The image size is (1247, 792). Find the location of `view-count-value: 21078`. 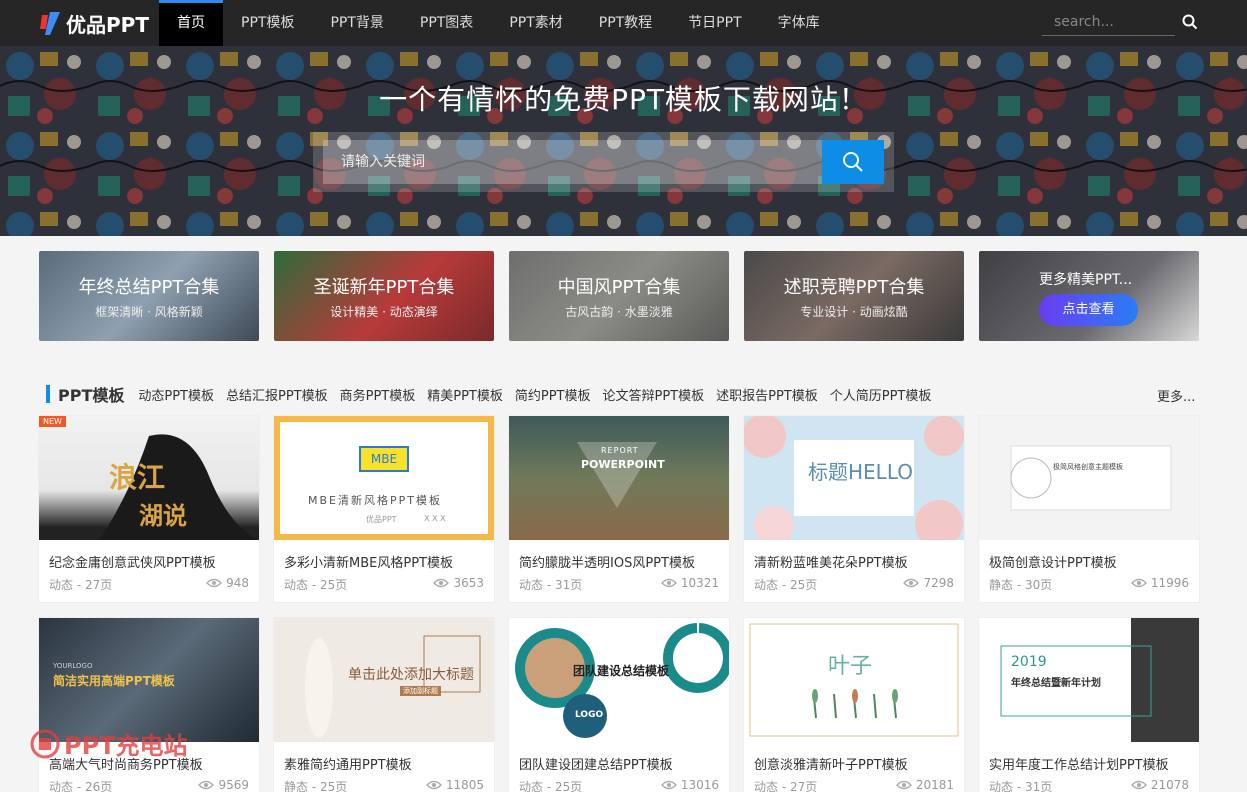

view-count-value: 21078 is located at coordinates (1169, 785).